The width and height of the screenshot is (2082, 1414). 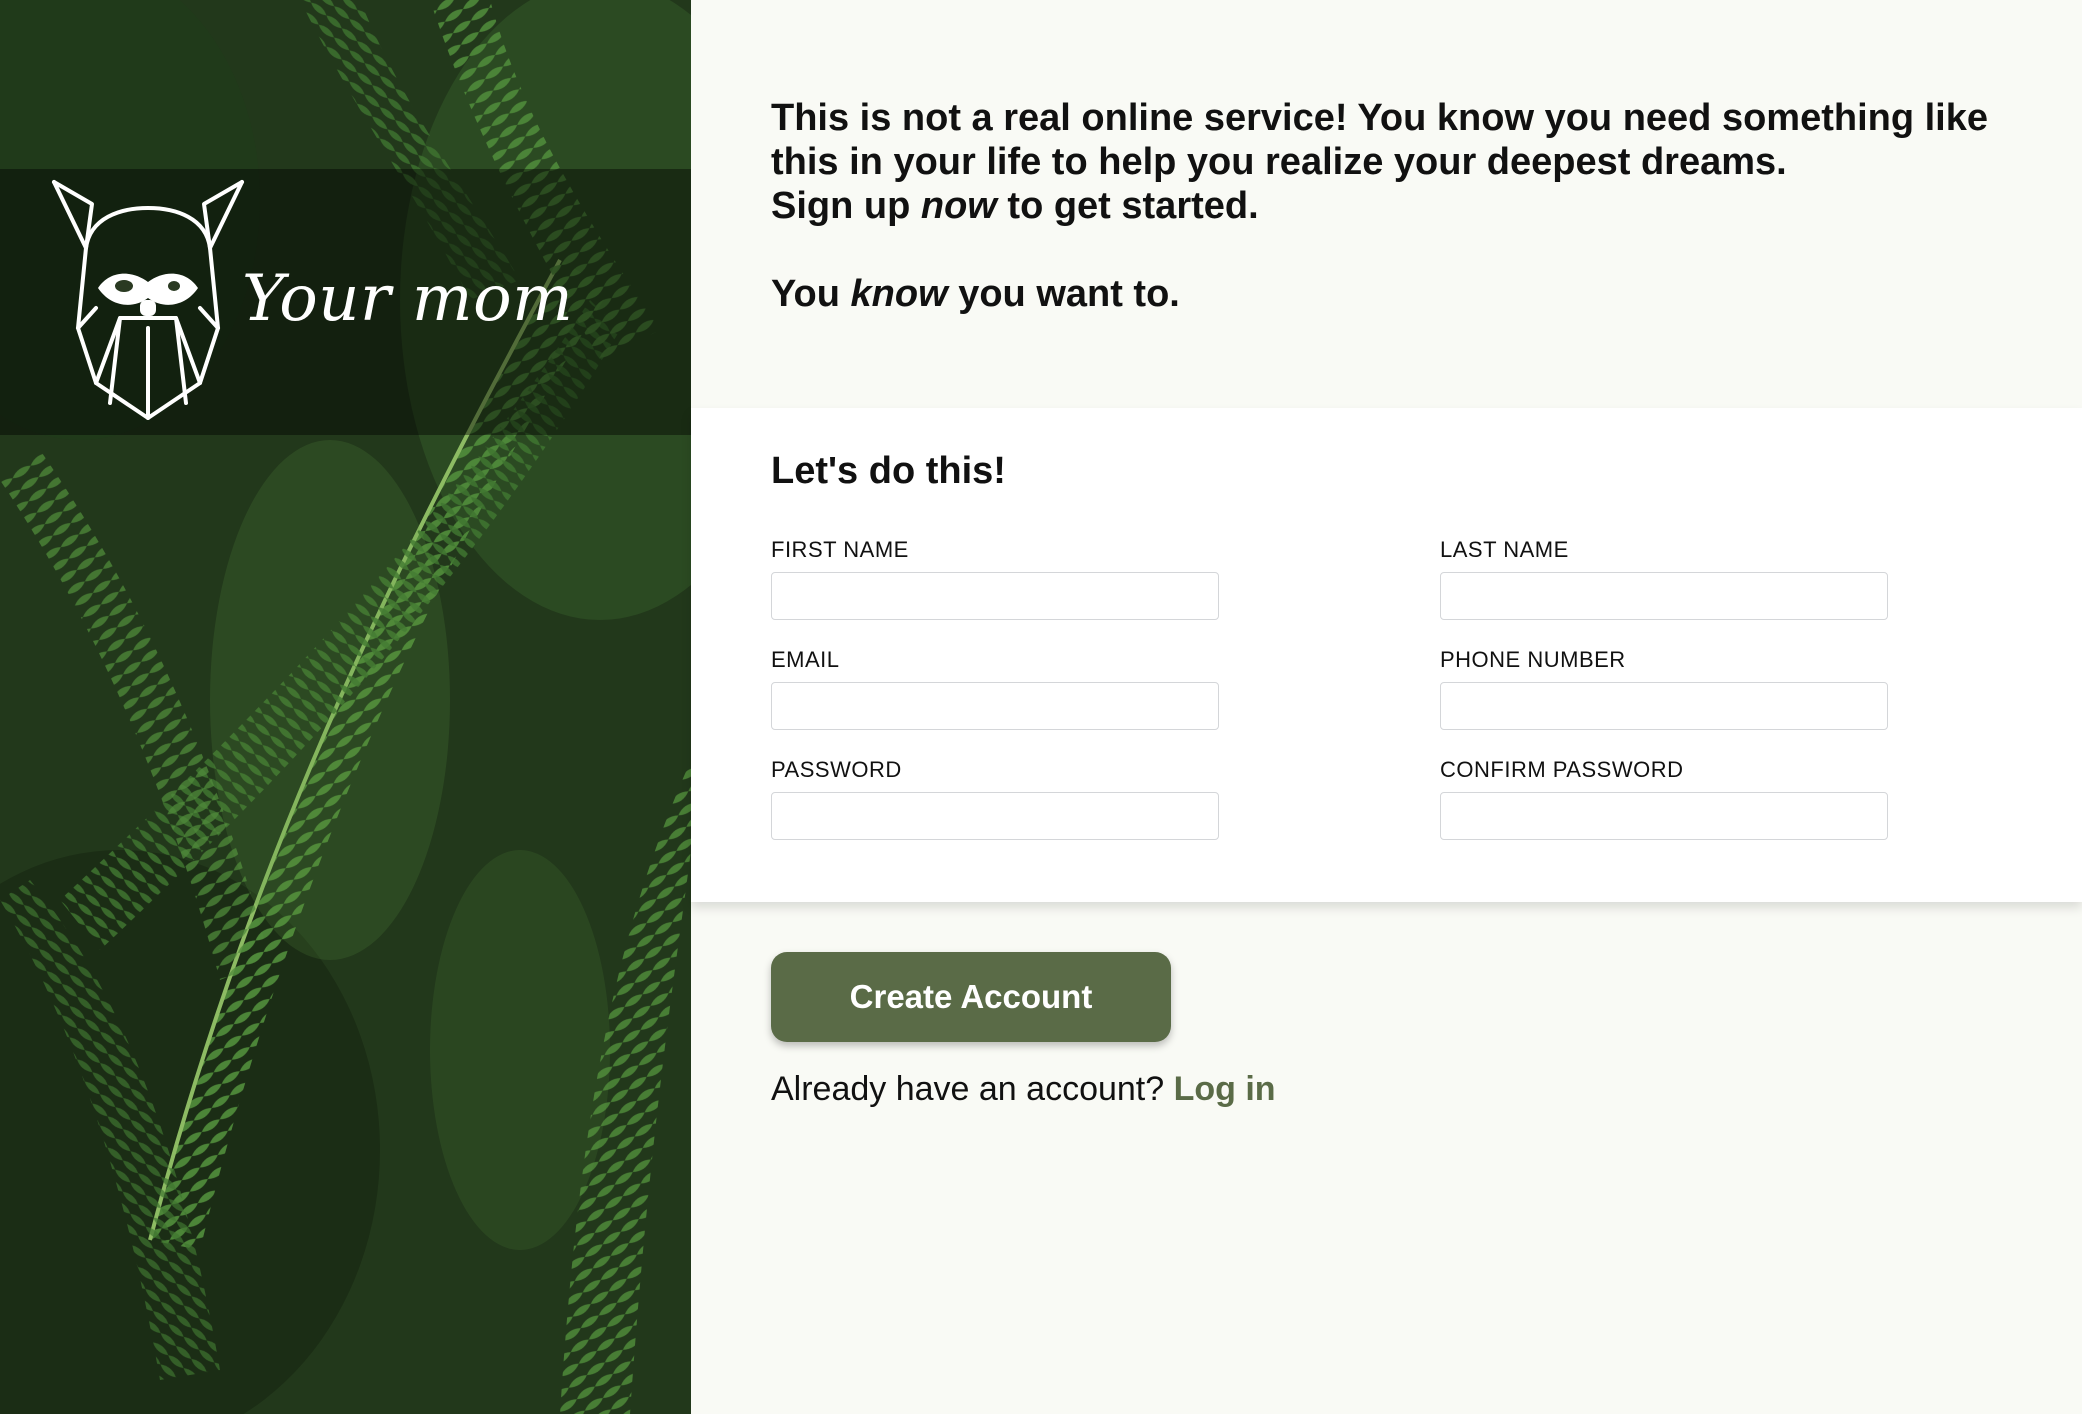 I want to click on phone-number-field: PHONE NUMBER, so click(x=1664, y=688).